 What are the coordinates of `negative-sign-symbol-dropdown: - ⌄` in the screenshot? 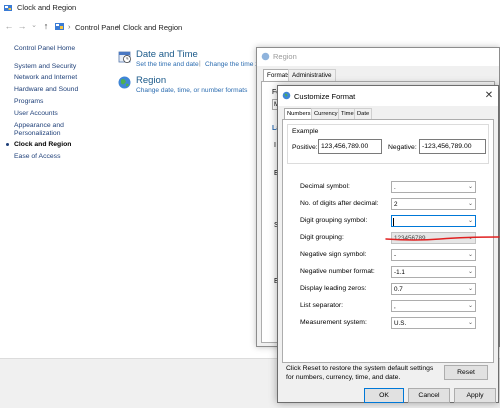 It's located at (433, 255).